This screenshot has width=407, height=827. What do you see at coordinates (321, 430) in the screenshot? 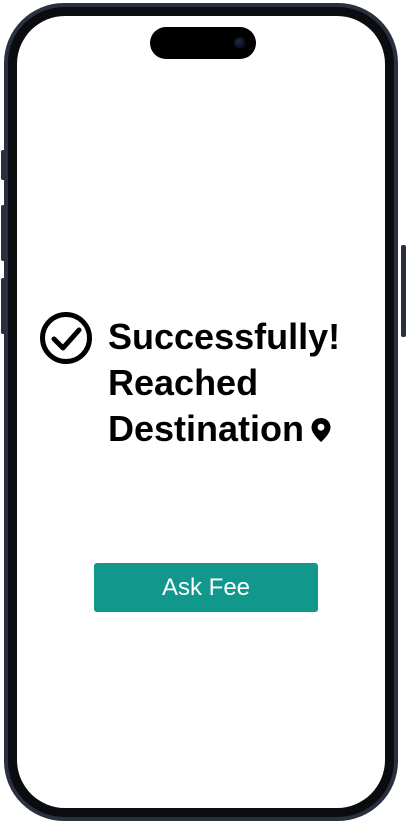
I see `location-pin-icon` at bounding box center [321, 430].